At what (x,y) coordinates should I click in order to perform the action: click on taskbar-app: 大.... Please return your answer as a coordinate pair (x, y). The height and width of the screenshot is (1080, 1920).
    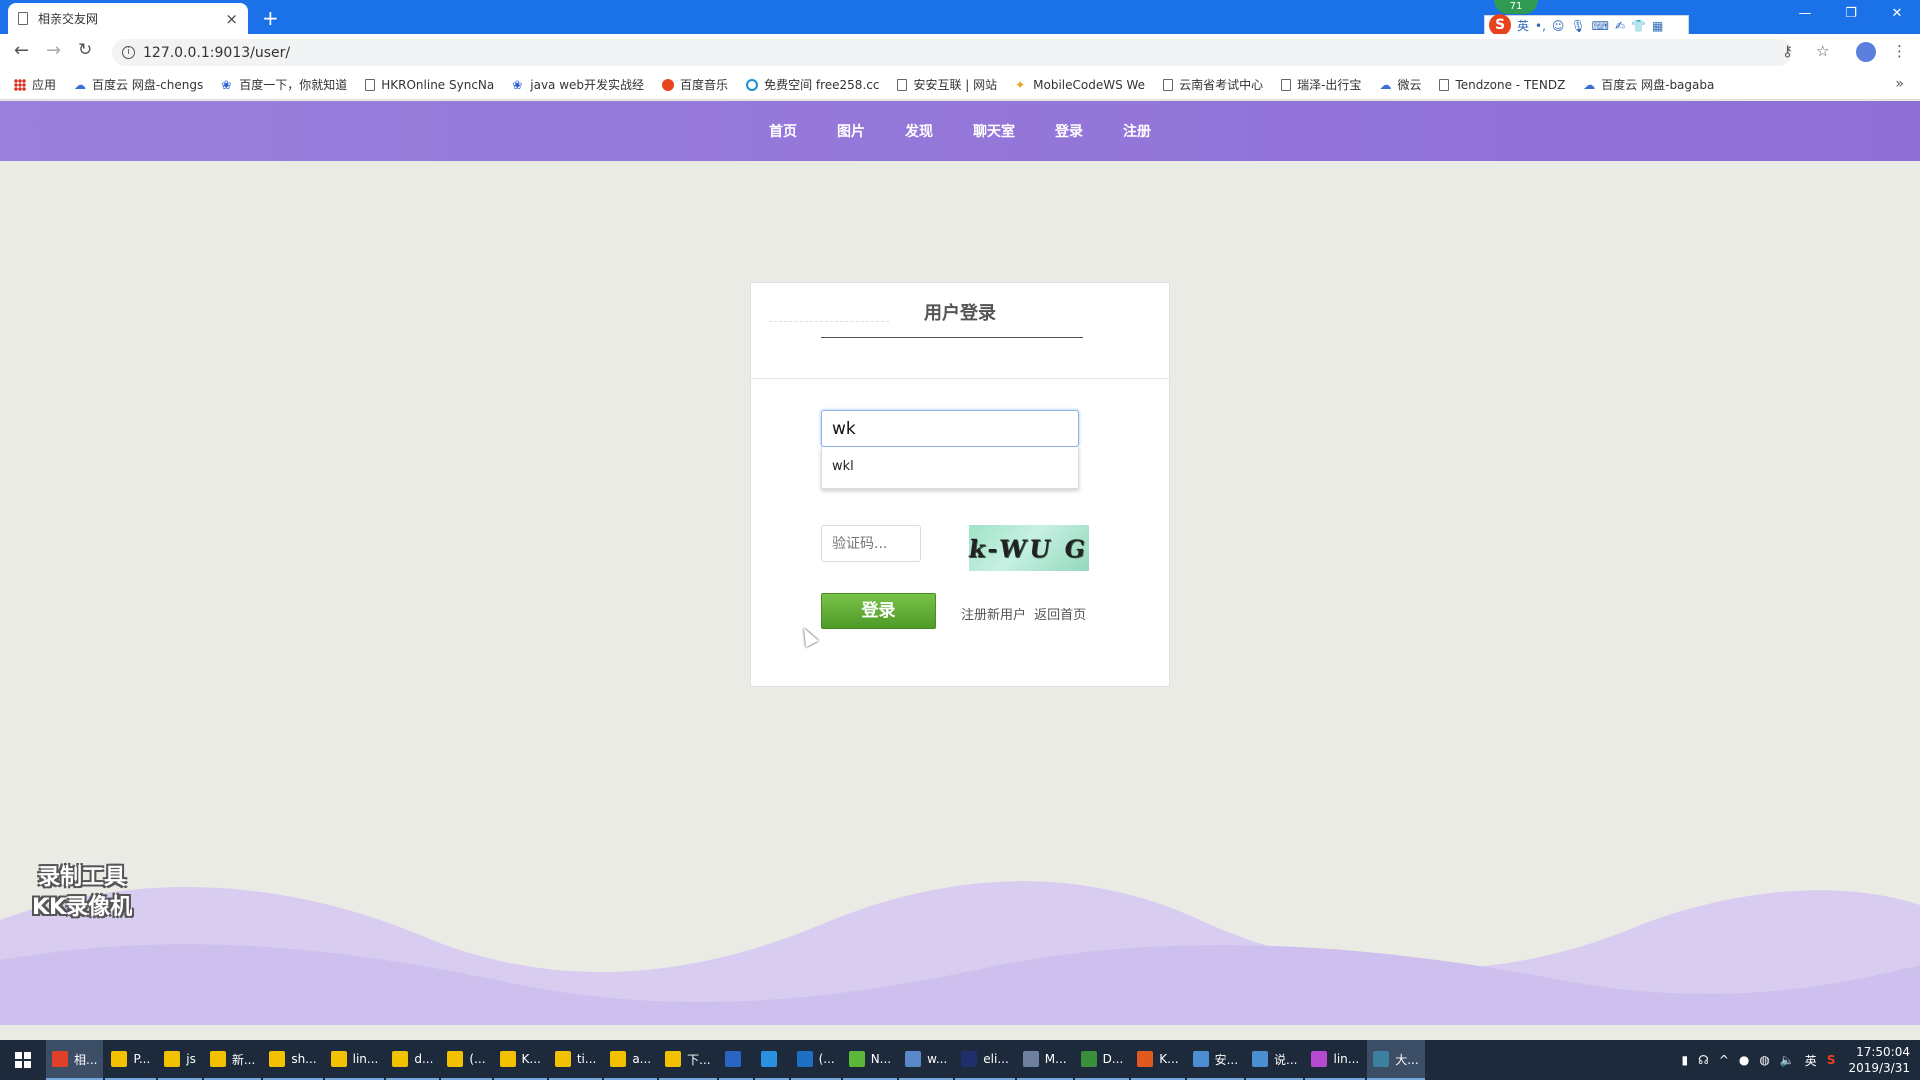
    Looking at the image, I should click on (1396, 1060).